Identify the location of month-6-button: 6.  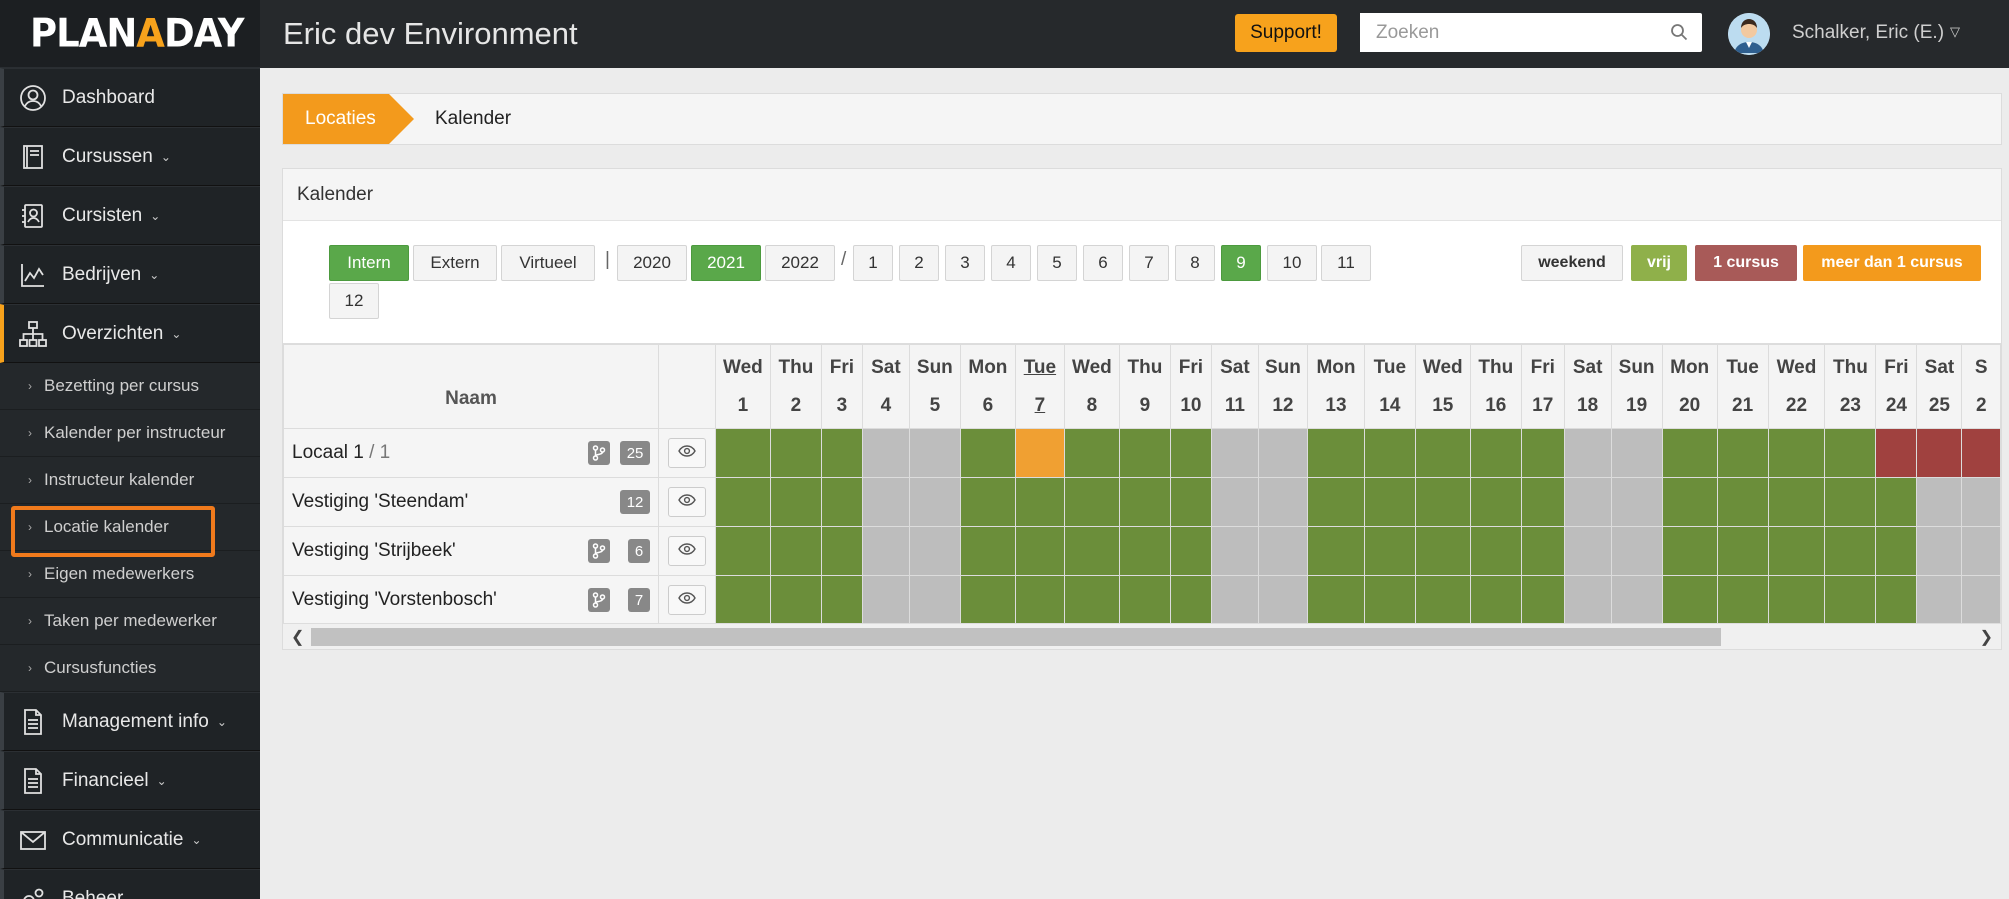
(1103, 263).